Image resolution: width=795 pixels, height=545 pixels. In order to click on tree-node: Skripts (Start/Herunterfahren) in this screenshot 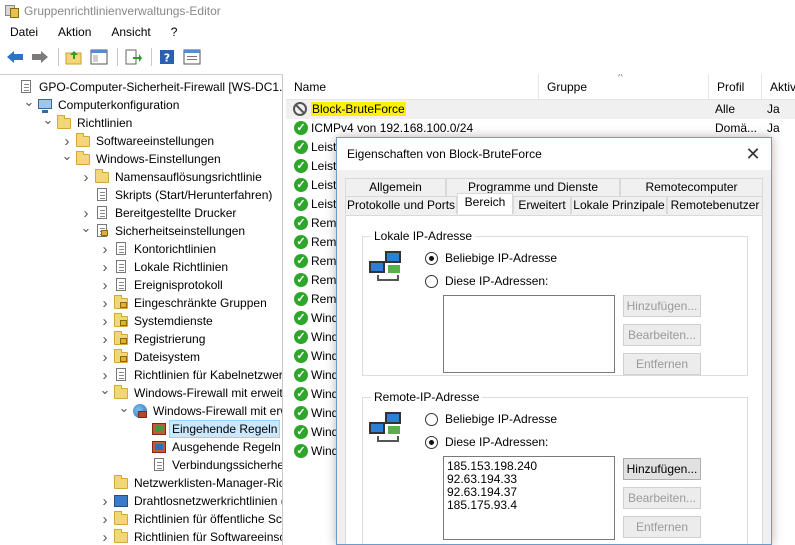, I will do `click(177, 195)`.